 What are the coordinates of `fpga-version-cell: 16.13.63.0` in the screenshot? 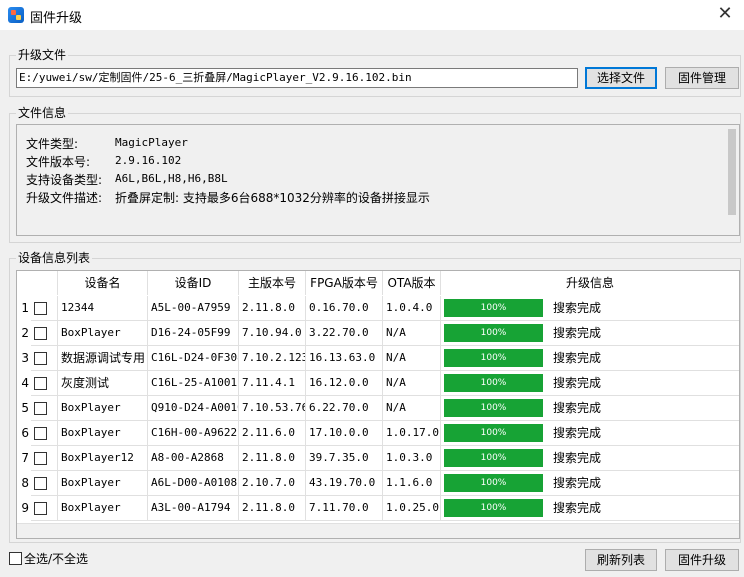 It's located at (344, 358).